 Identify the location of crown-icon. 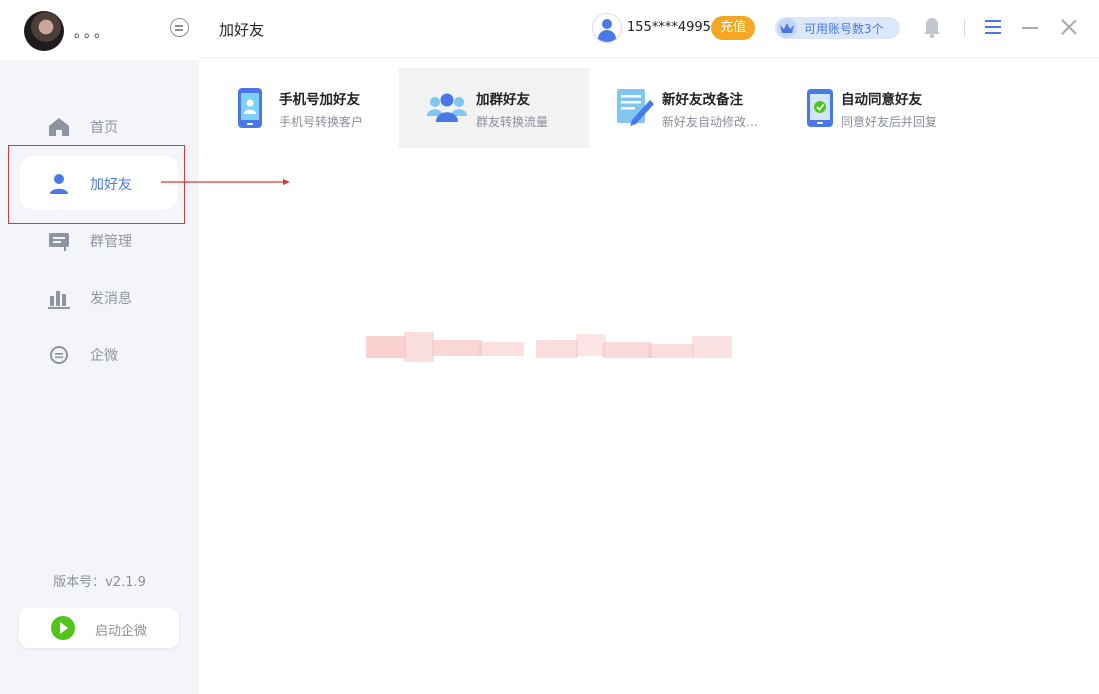
(787, 28).